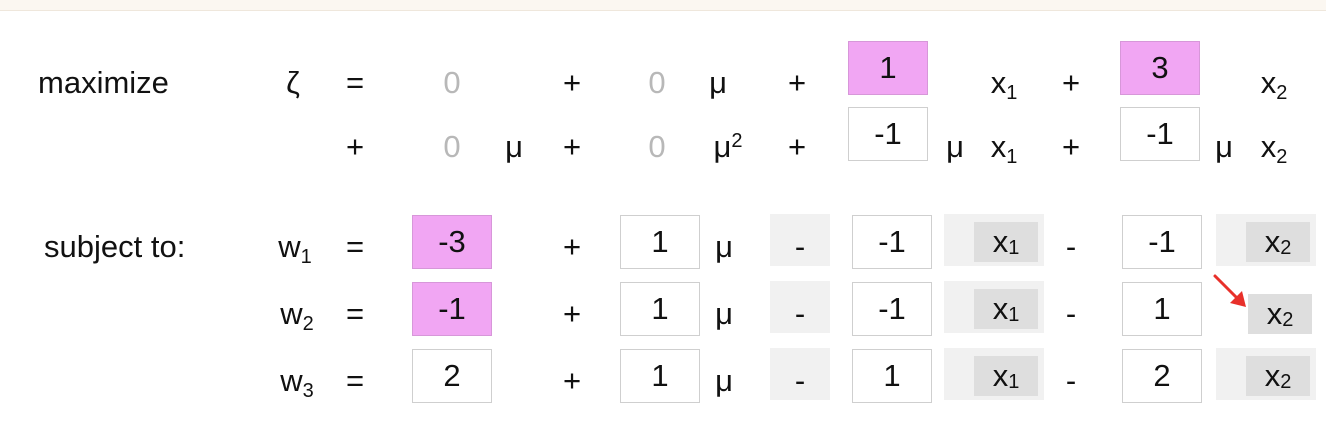 The height and width of the screenshot is (433, 1326). I want to click on constraint-3-constant: 2, so click(452, 376).